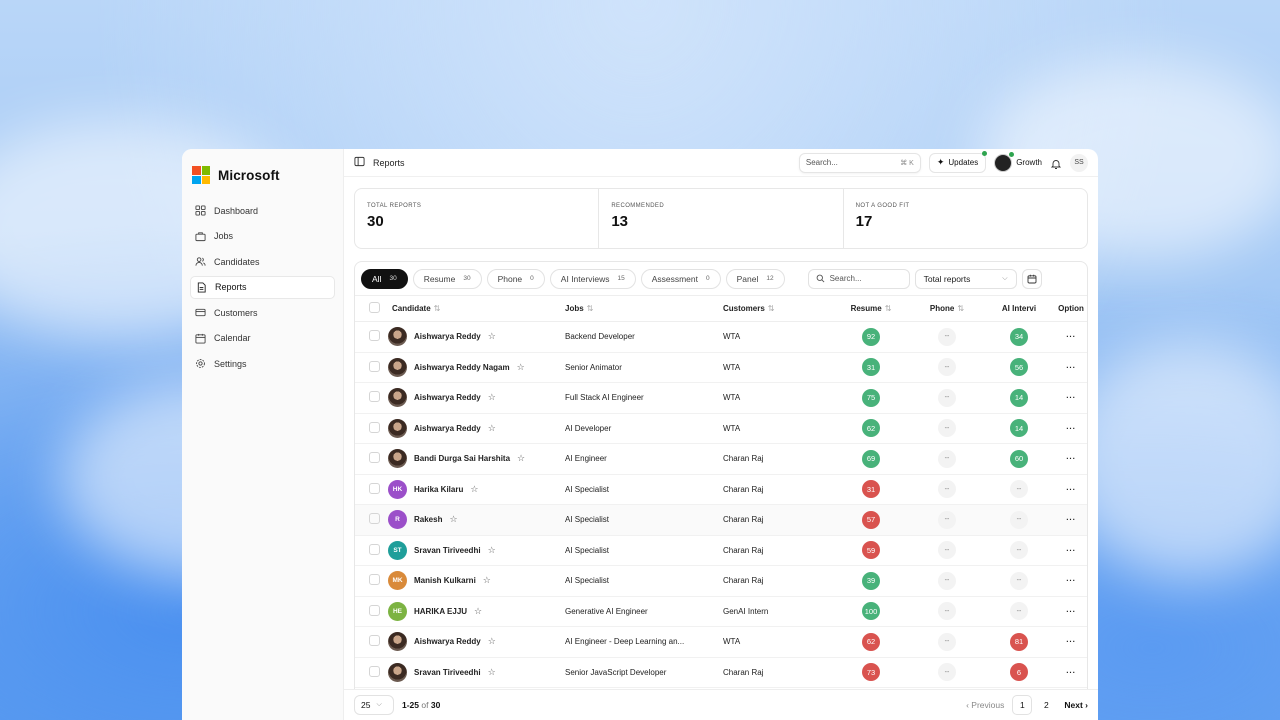 This screenshot has height=720, width=1280. I want to click on filter-tab-phone: Phone 0, so click(515, 278).